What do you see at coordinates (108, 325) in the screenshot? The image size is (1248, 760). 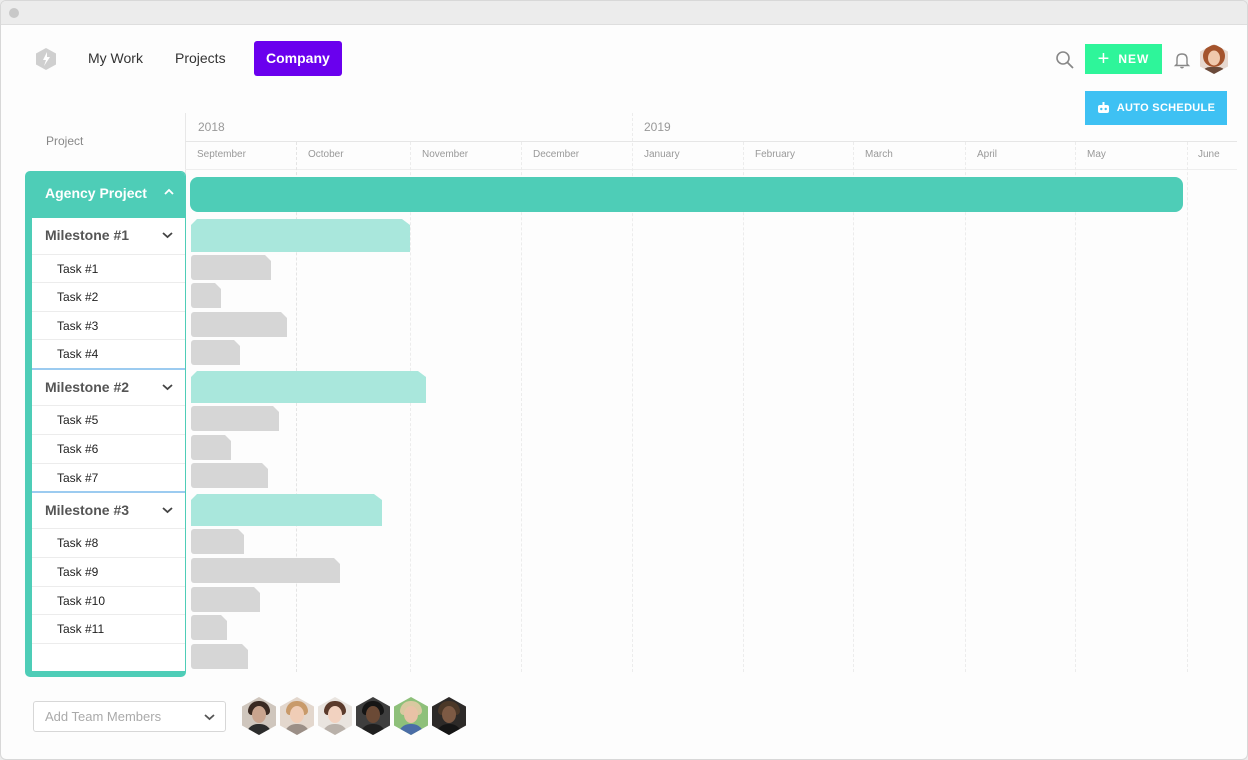 I see `task-row: Task #3` at bounding box center [108, 325].